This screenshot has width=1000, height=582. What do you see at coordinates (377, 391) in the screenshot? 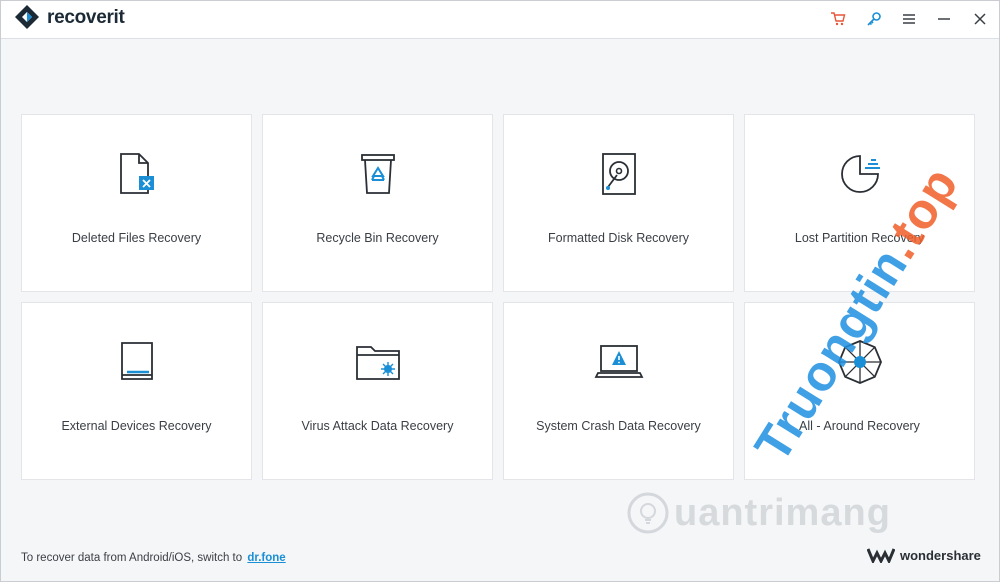
I see `card-virus-attack-data-recovery: Virus Attack Data Recovery` at bounding box center [377, 391].